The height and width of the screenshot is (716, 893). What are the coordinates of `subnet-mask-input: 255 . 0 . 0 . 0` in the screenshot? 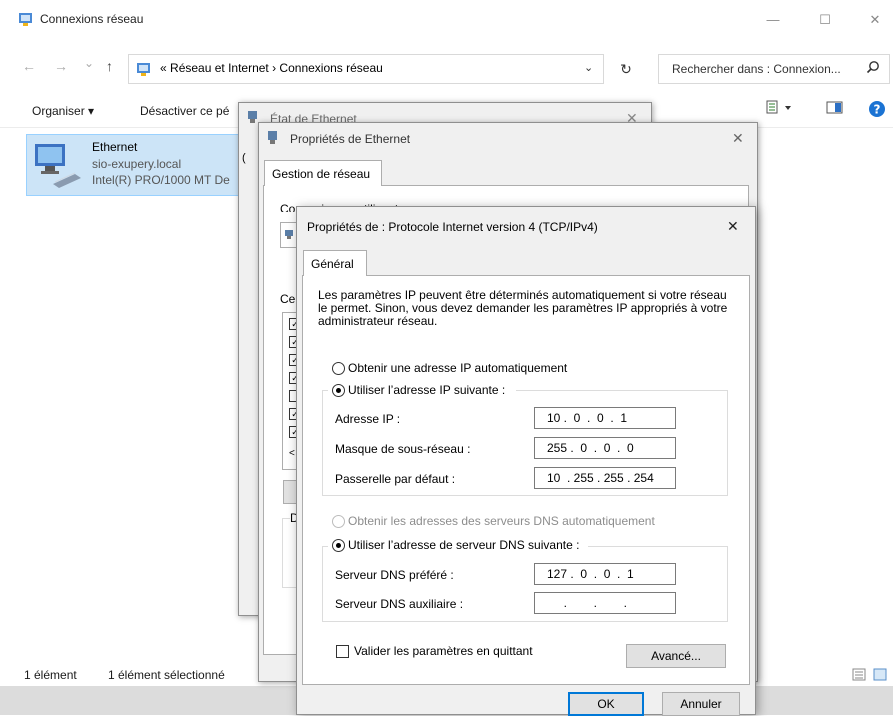 It's located at (605, 448).